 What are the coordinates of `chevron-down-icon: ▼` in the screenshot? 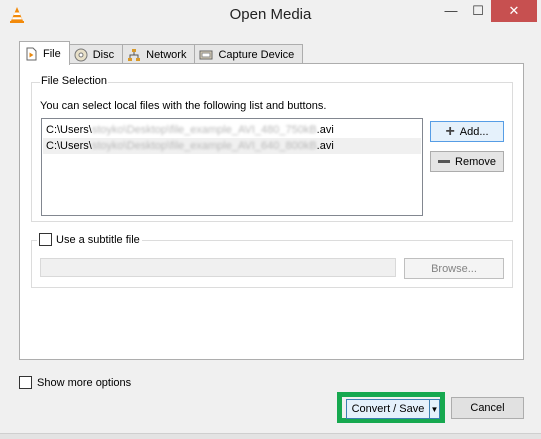 It's located at (434, 409).